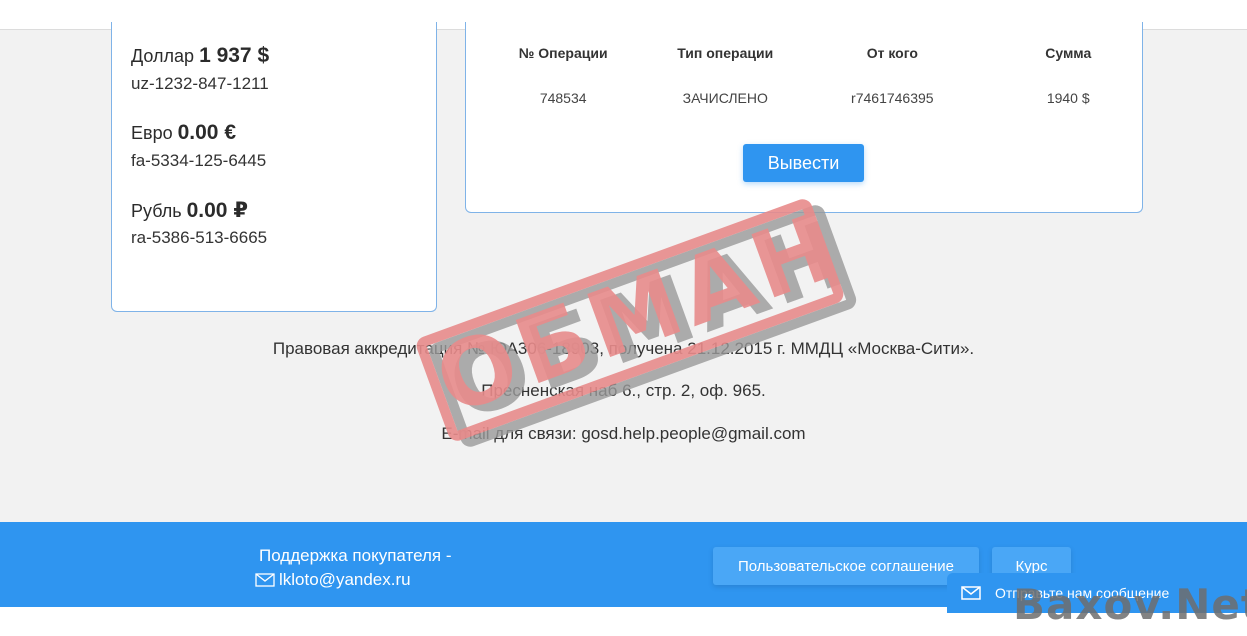 The height and width of the screenshot is (636, 1247). Describe the element at coordinates (156, 211) in the screenshot. I see `currency-name: Рубль` at that location.